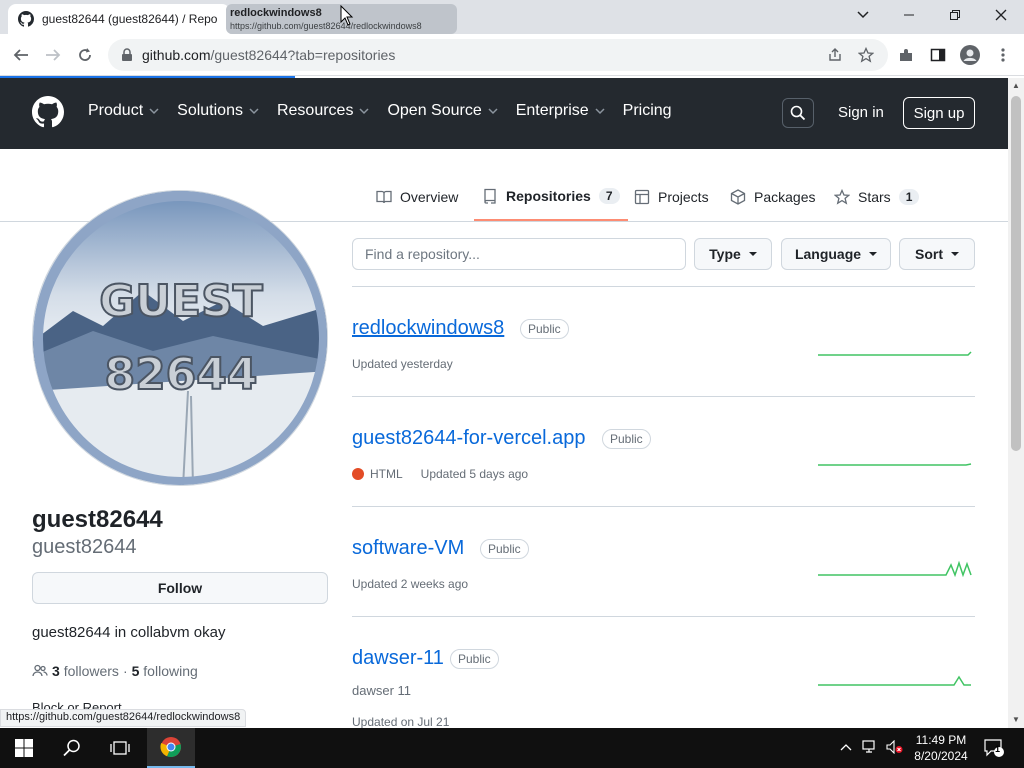  I want to click on following-label: following, so click(170, 671).